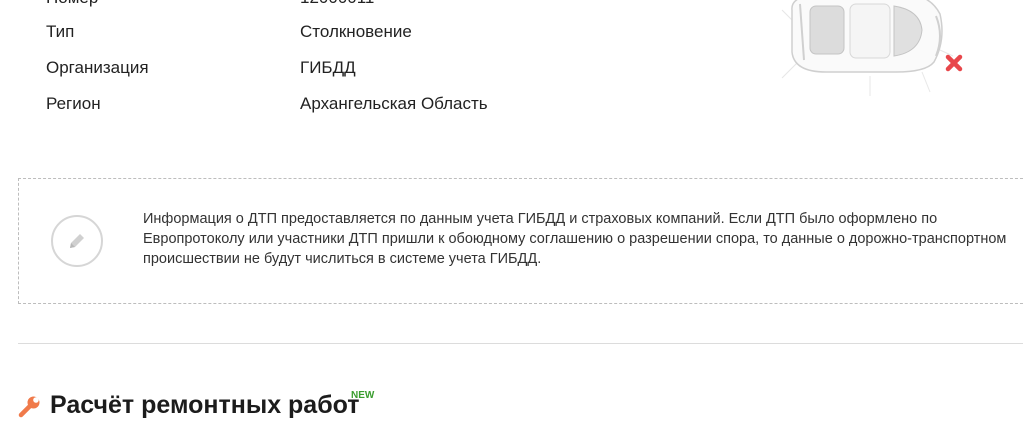  I want to click on car-damage-diagram, so click(870, 50).